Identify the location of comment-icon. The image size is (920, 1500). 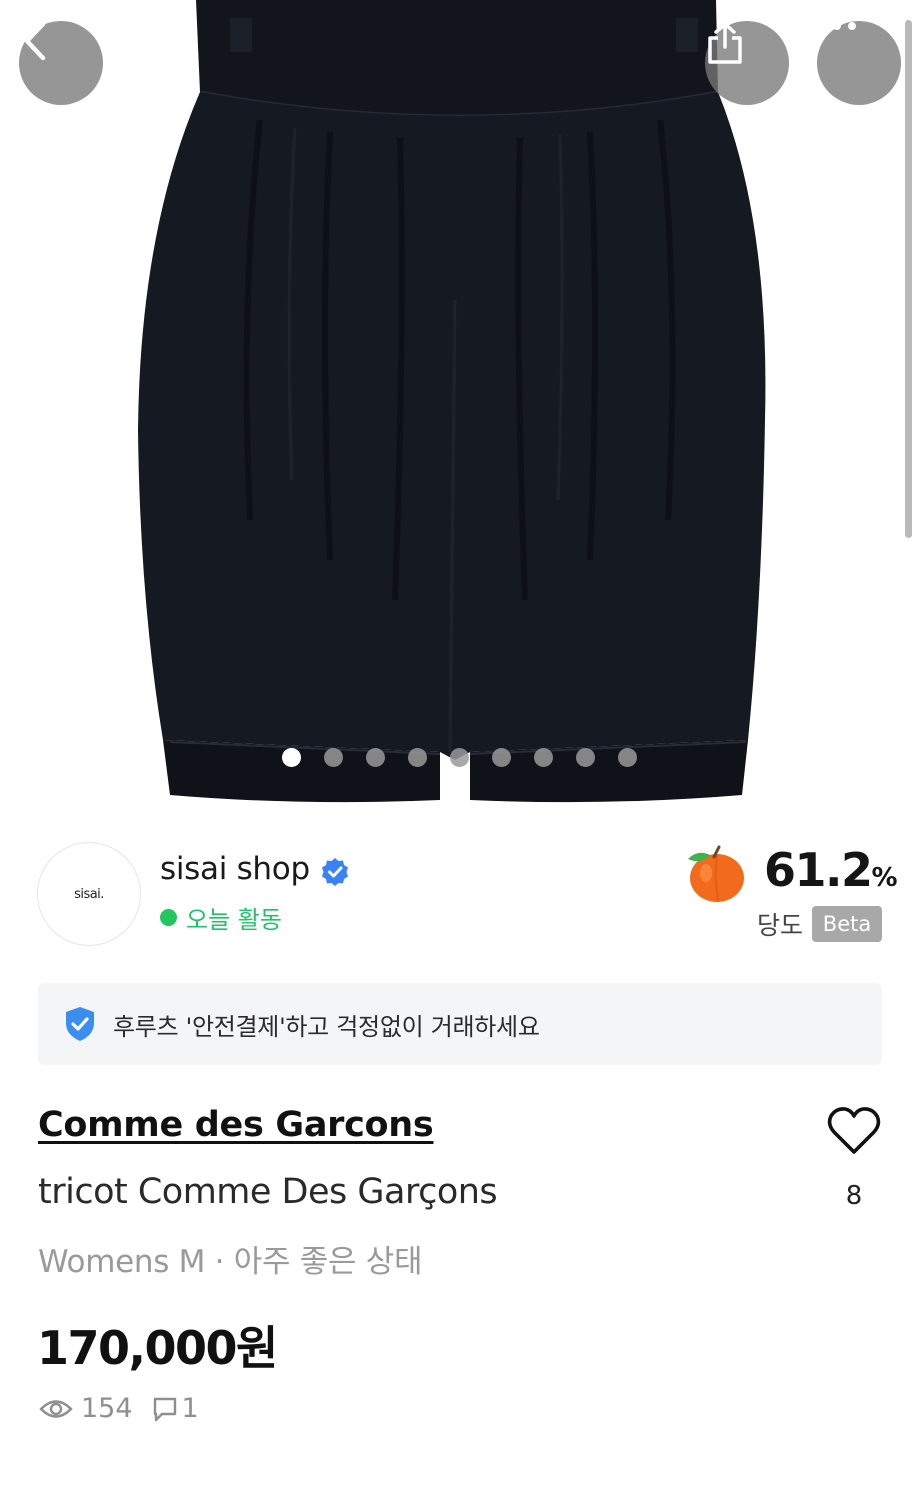
(165, 1409).